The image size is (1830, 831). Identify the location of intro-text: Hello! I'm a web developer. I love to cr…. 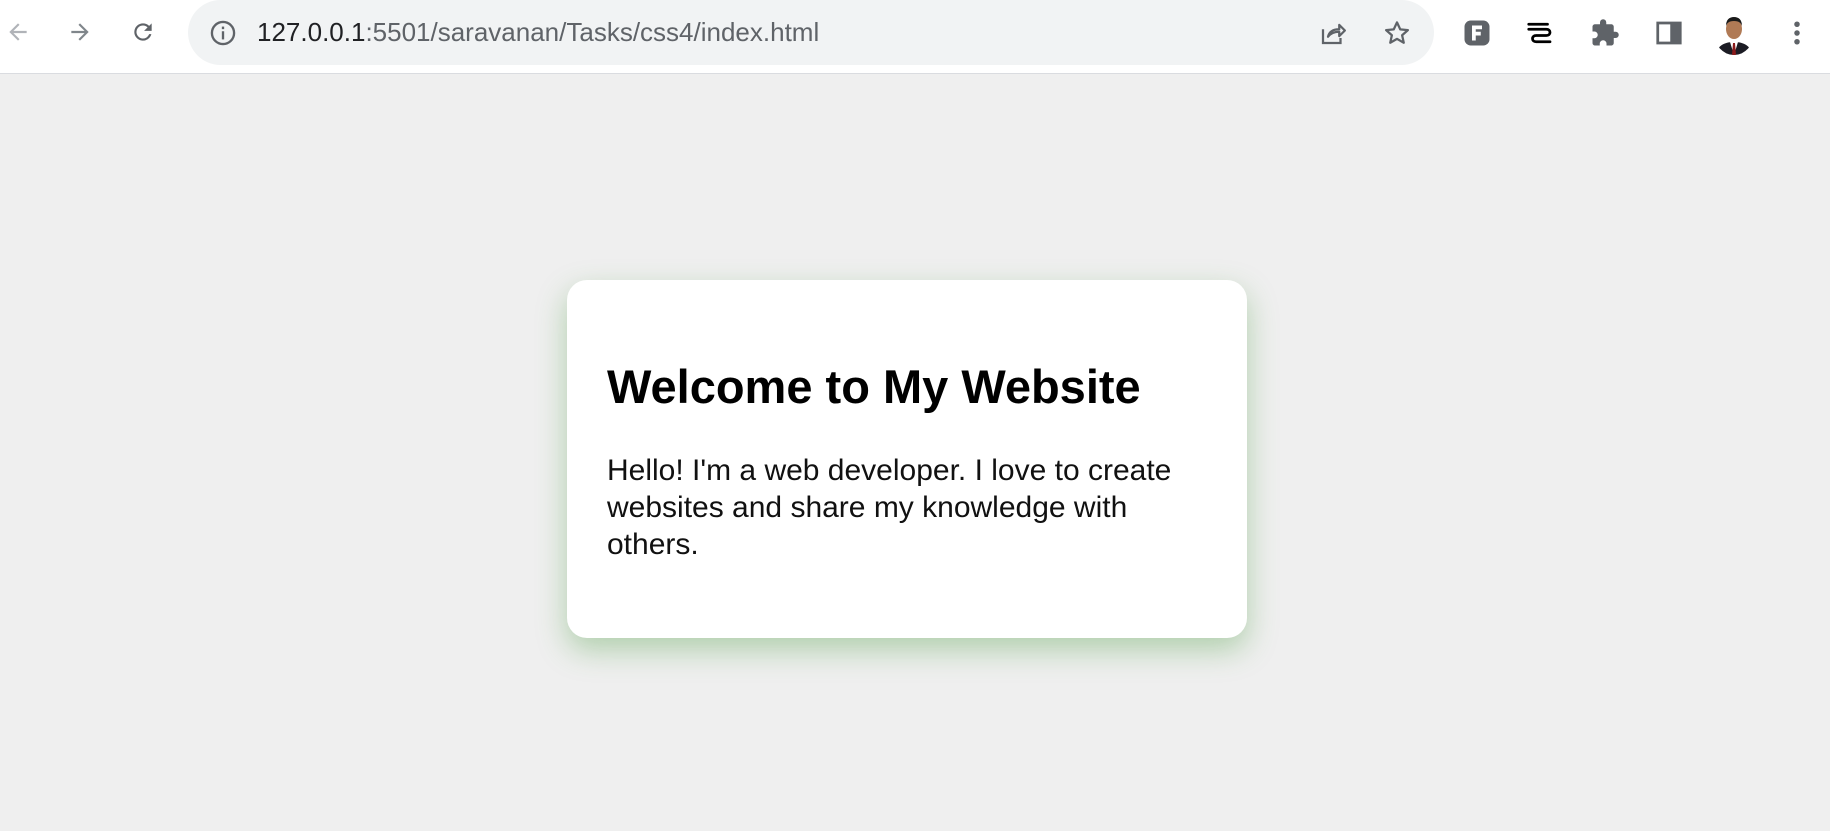
(889, 507).